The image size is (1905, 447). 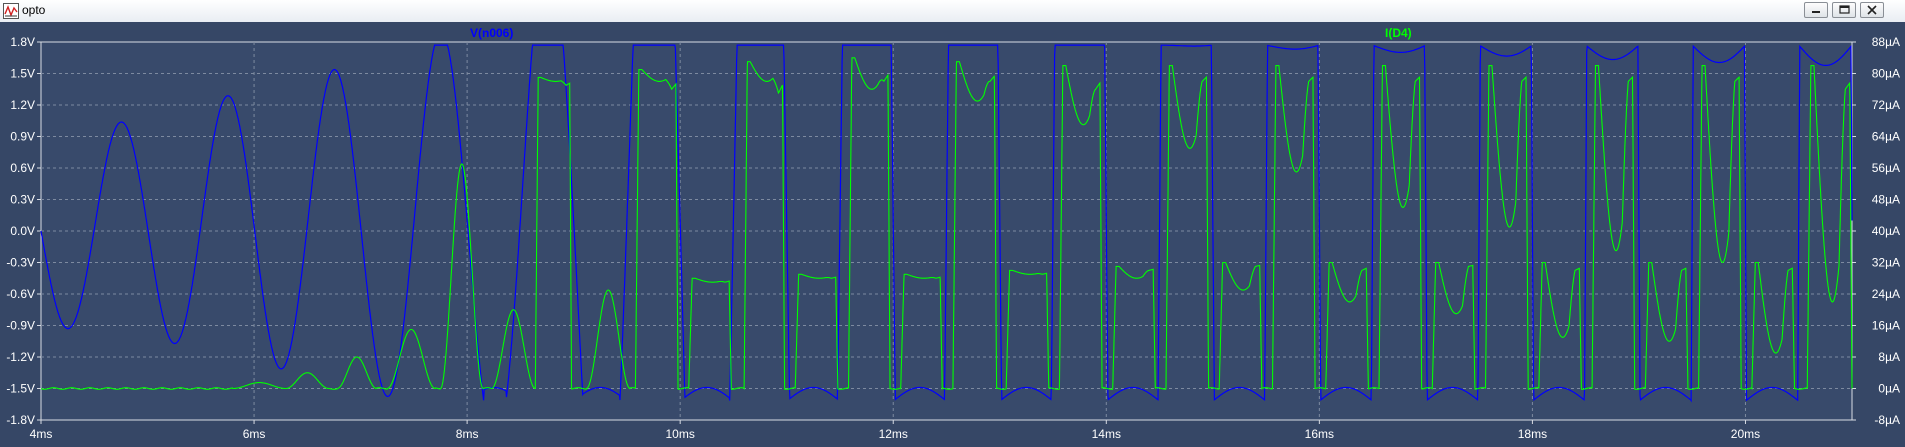 I want to click on x-tick-label: 16ms, so click(x=1319, y=434).